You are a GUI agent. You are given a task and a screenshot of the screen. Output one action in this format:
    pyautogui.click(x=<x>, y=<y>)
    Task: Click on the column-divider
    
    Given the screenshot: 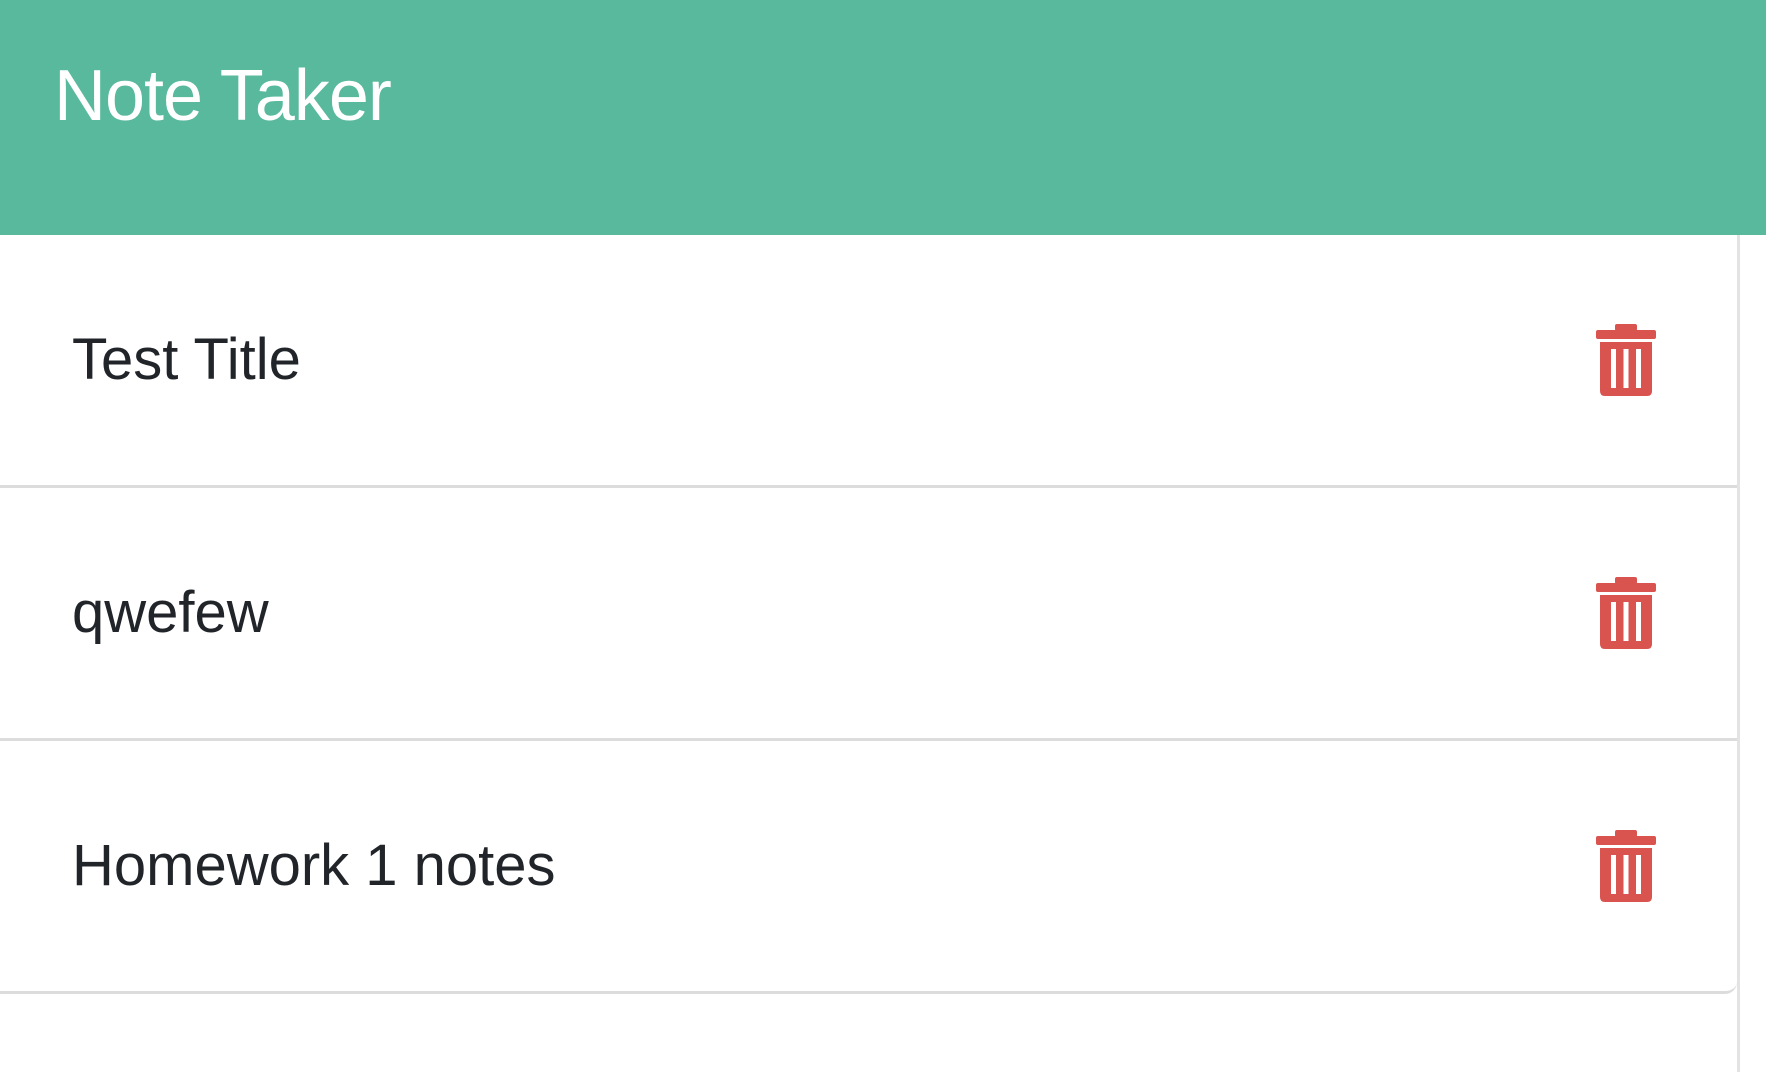 What is the action you would take?
    pyautogui.click(x=1738, y=653)
    